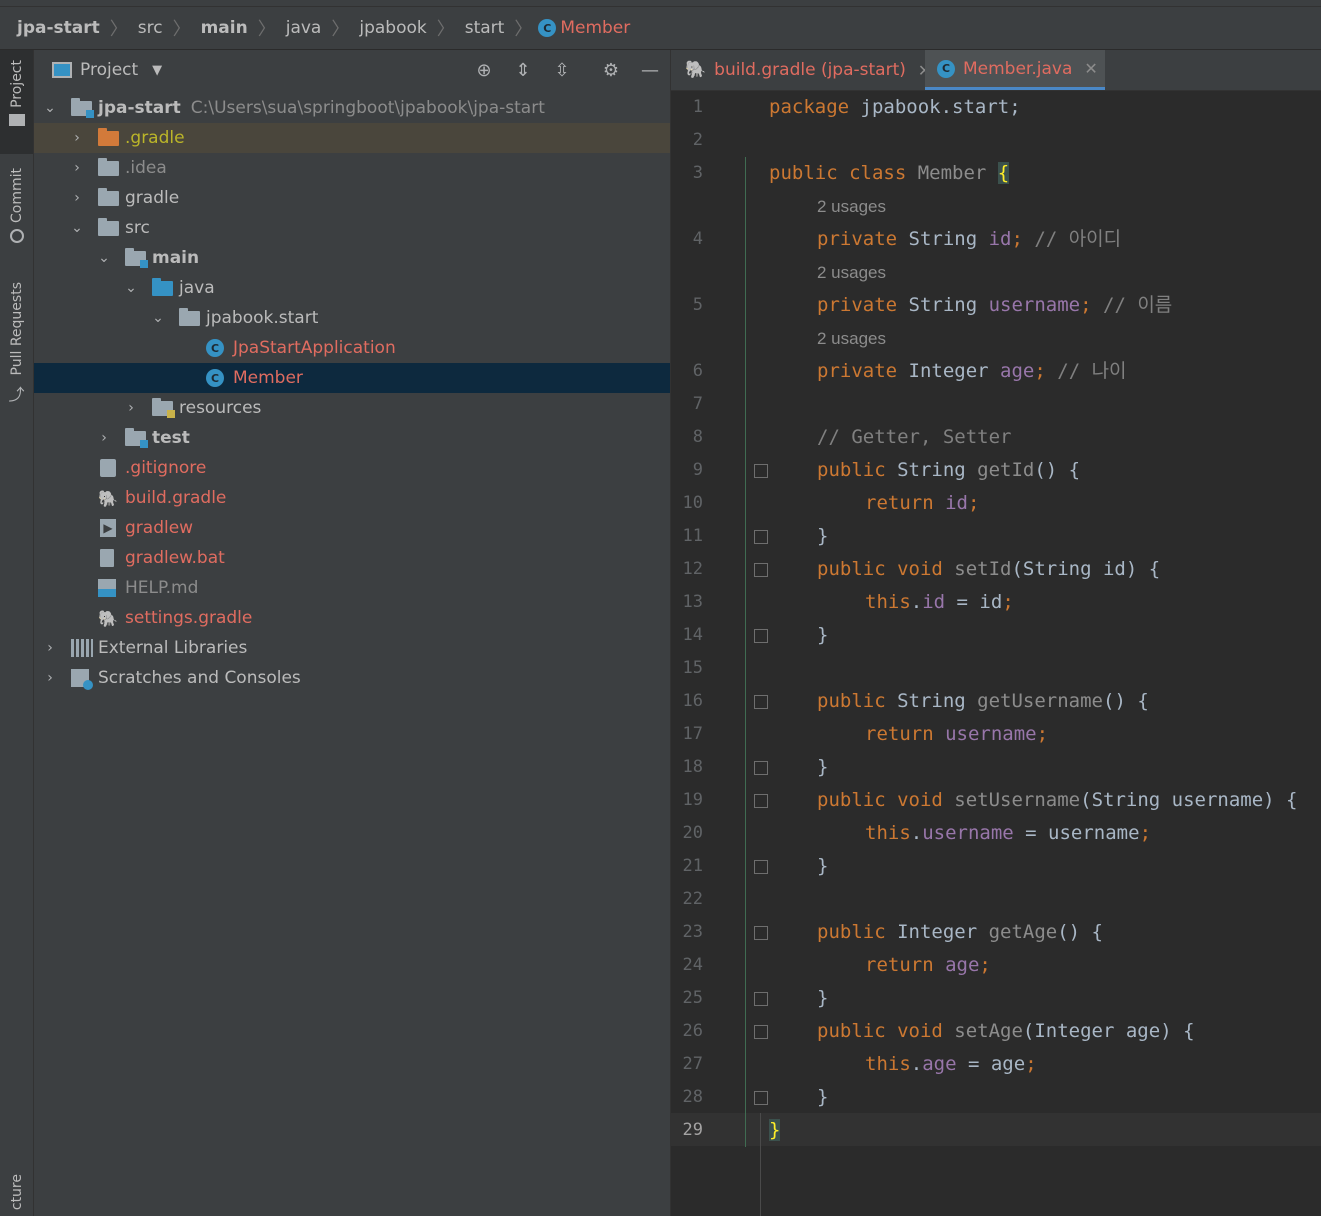  I want to click on breadcrumb-item-jpabook: jpabook, so click(392, 28).